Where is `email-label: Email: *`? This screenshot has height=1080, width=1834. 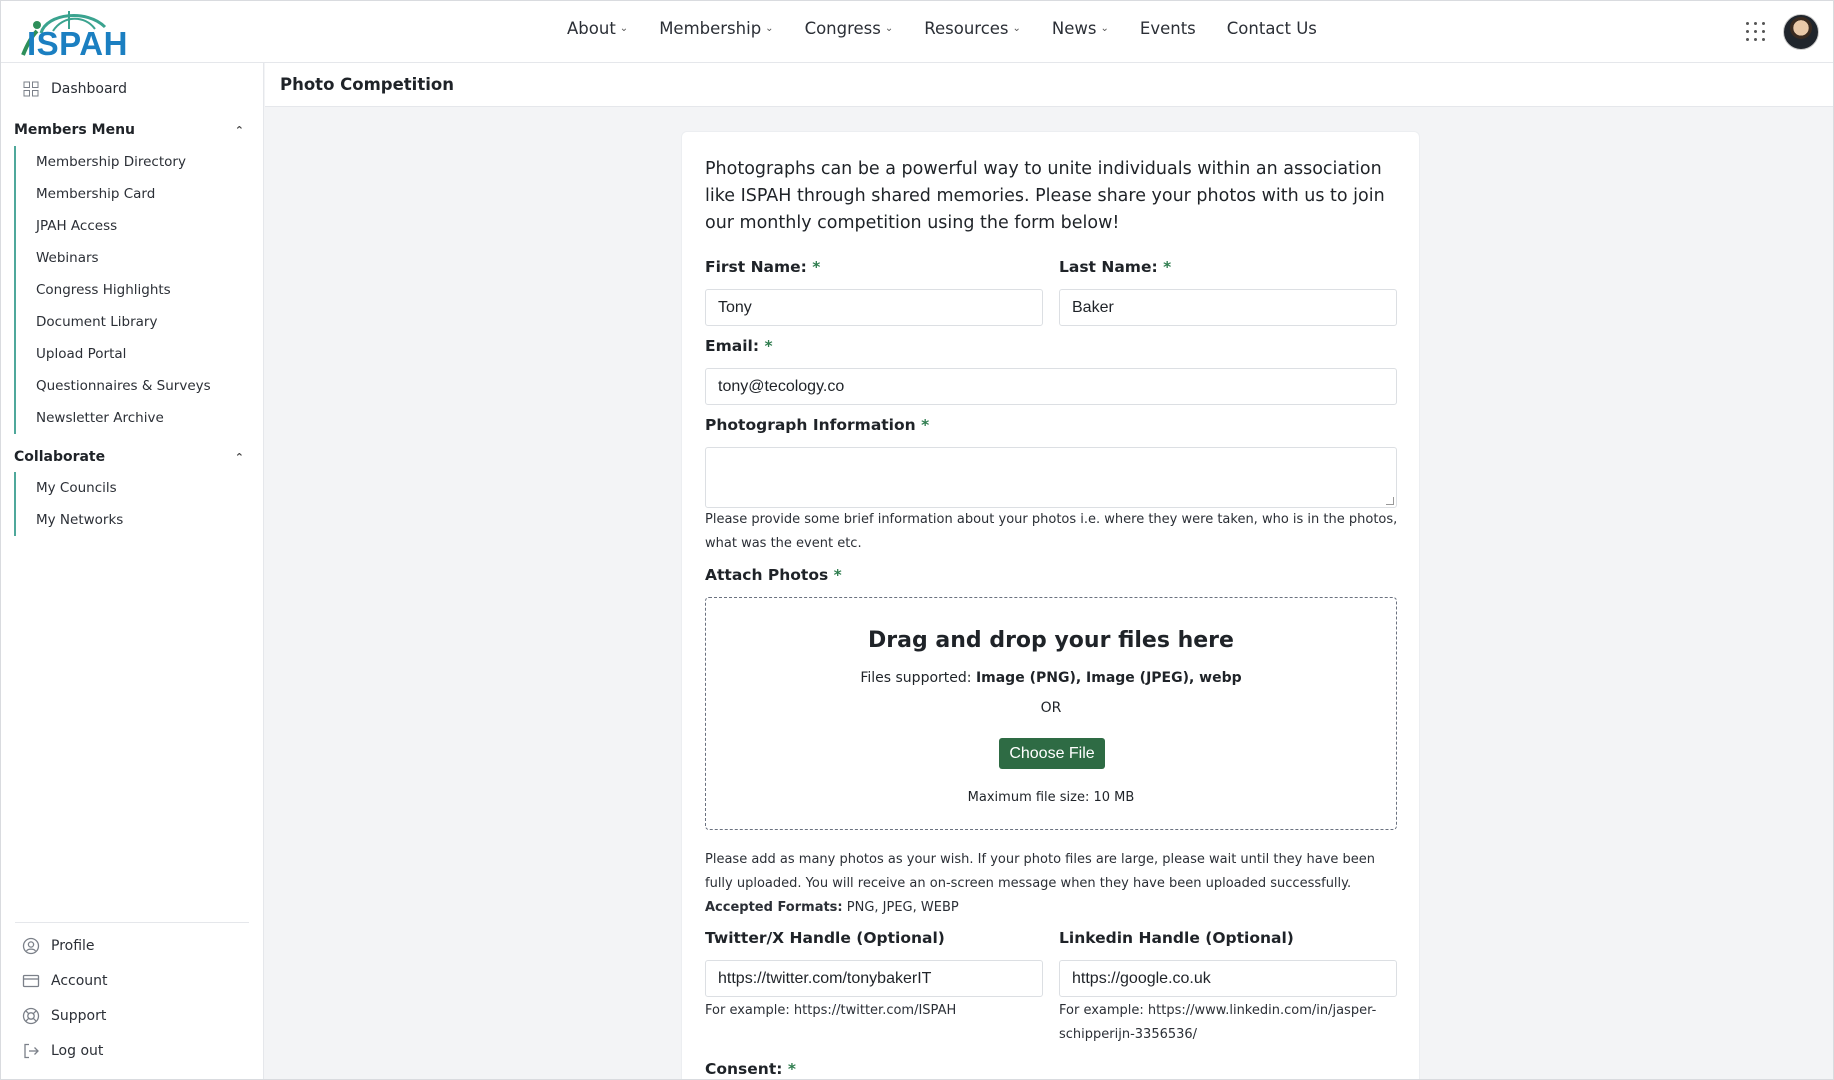 email-label: Email: * is located at coordinates (739, 346).